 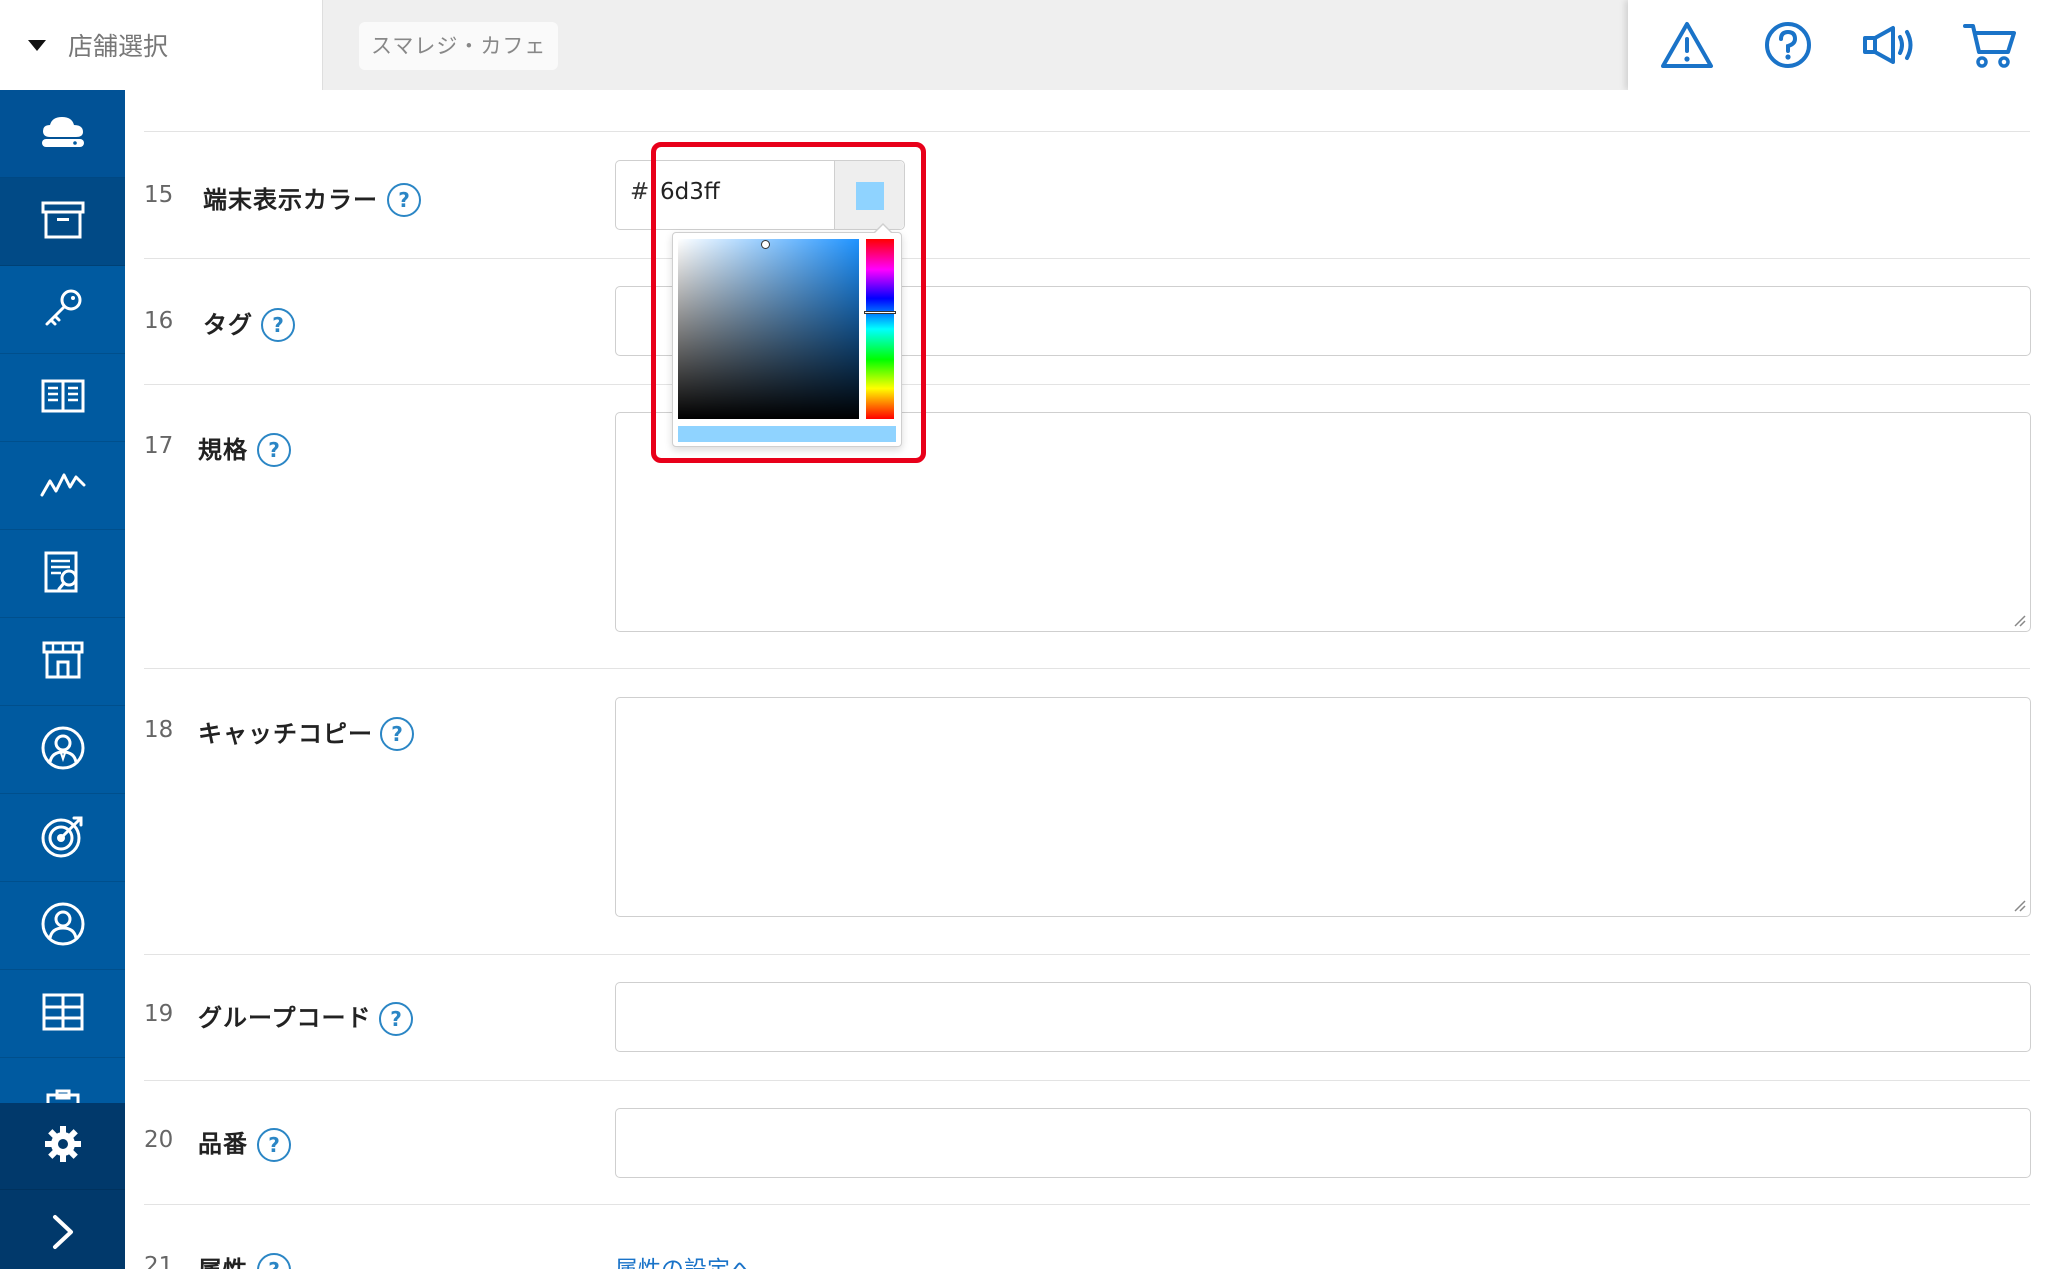 What do you see at coordinates (159, 321) in the screenshot?
I see `row-number: 16` at bounding box center [159, 321].